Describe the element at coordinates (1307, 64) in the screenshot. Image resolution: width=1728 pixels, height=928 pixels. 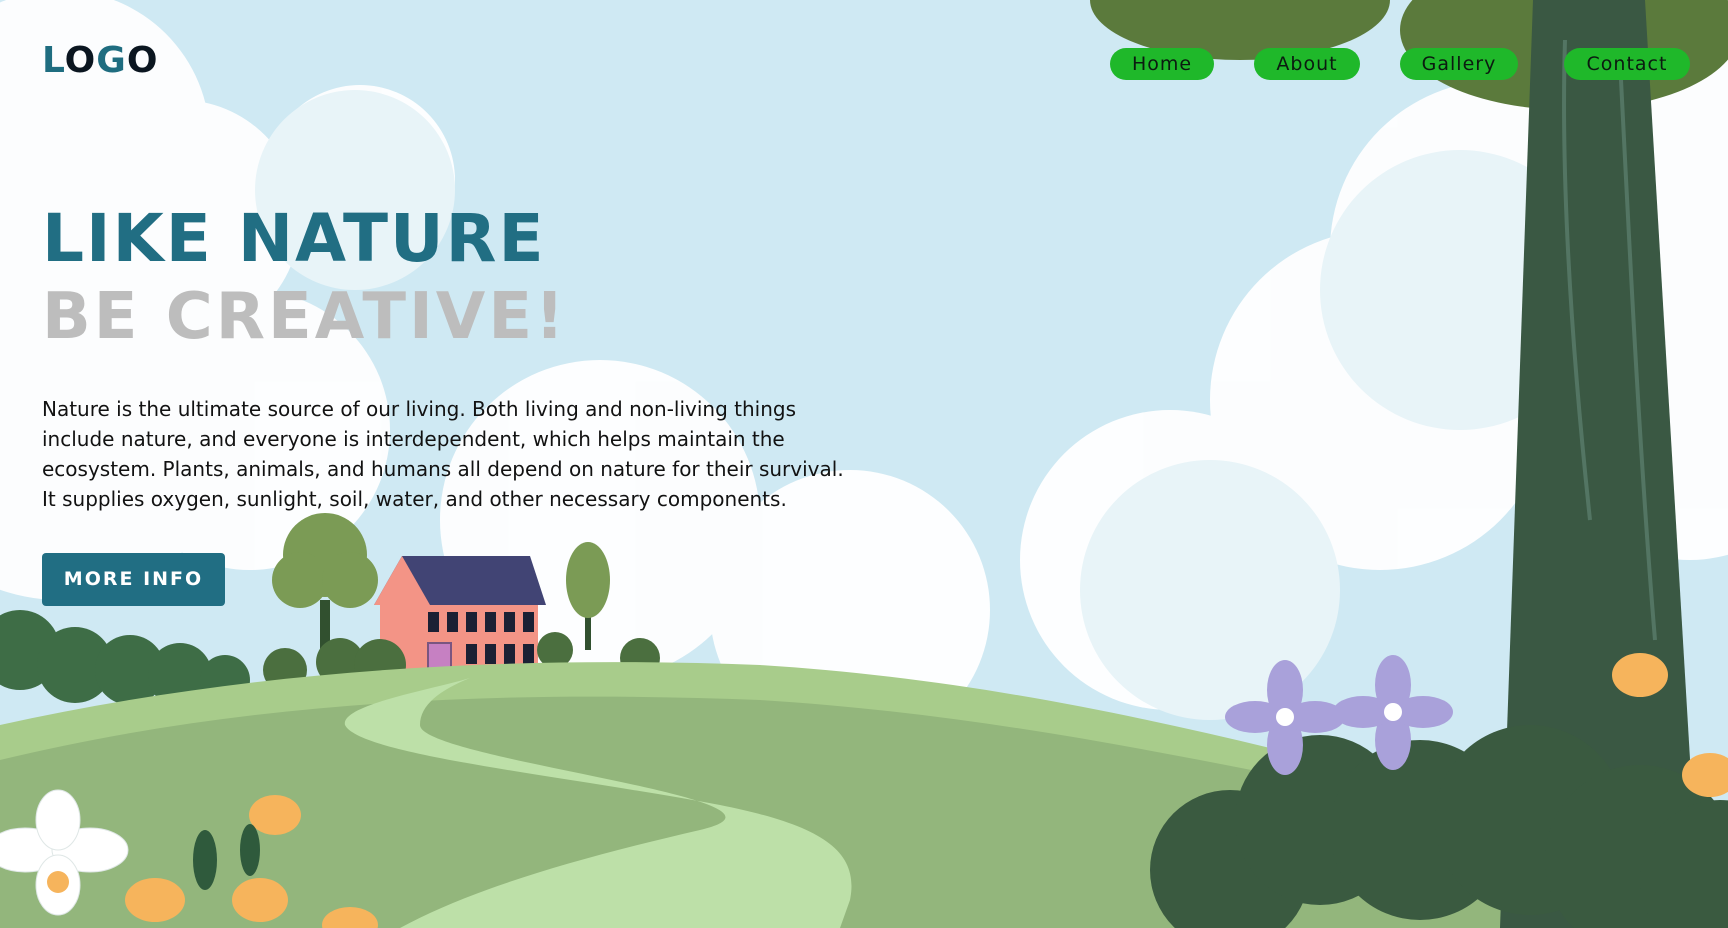
I see `nav-about-button: About` at that location.